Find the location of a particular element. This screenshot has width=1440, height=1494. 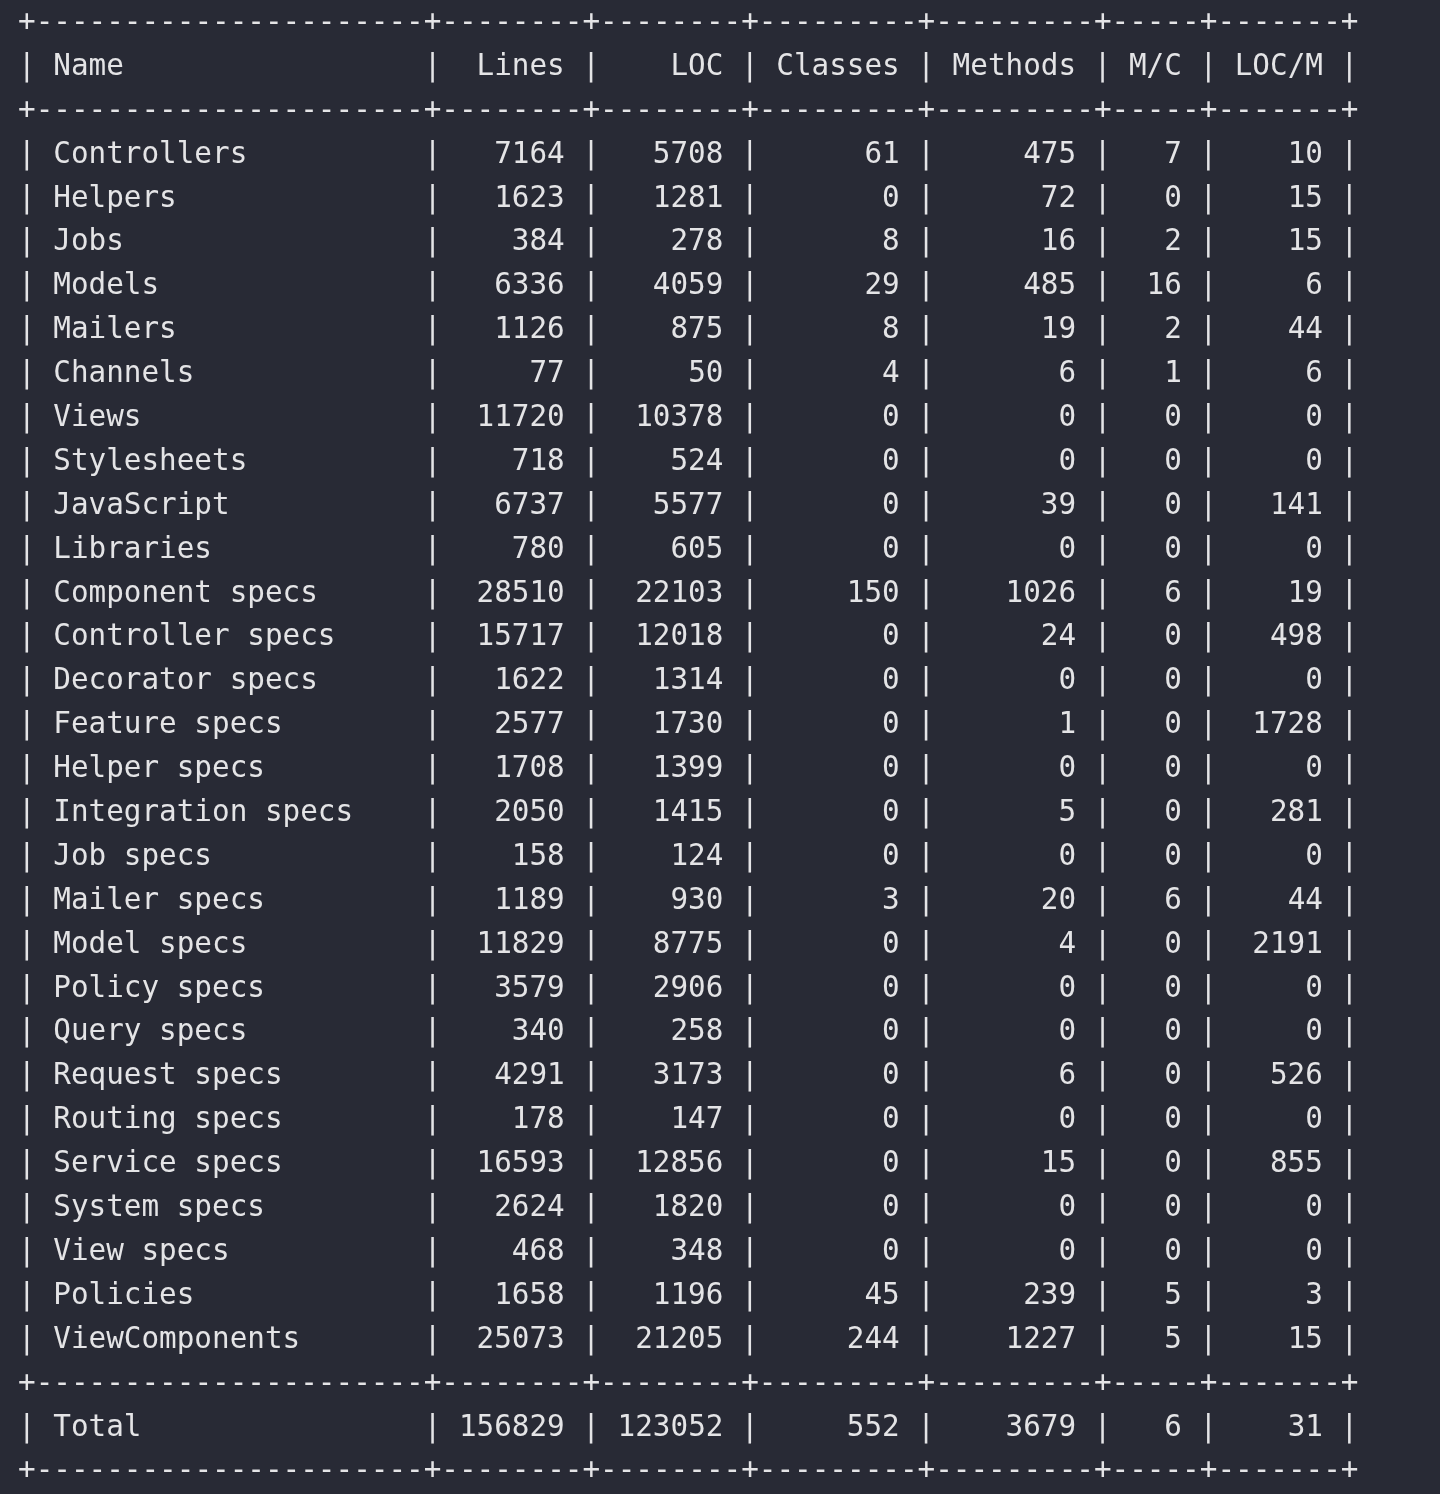

table-cell-text: 147 is located at coordinates (696, 1119).